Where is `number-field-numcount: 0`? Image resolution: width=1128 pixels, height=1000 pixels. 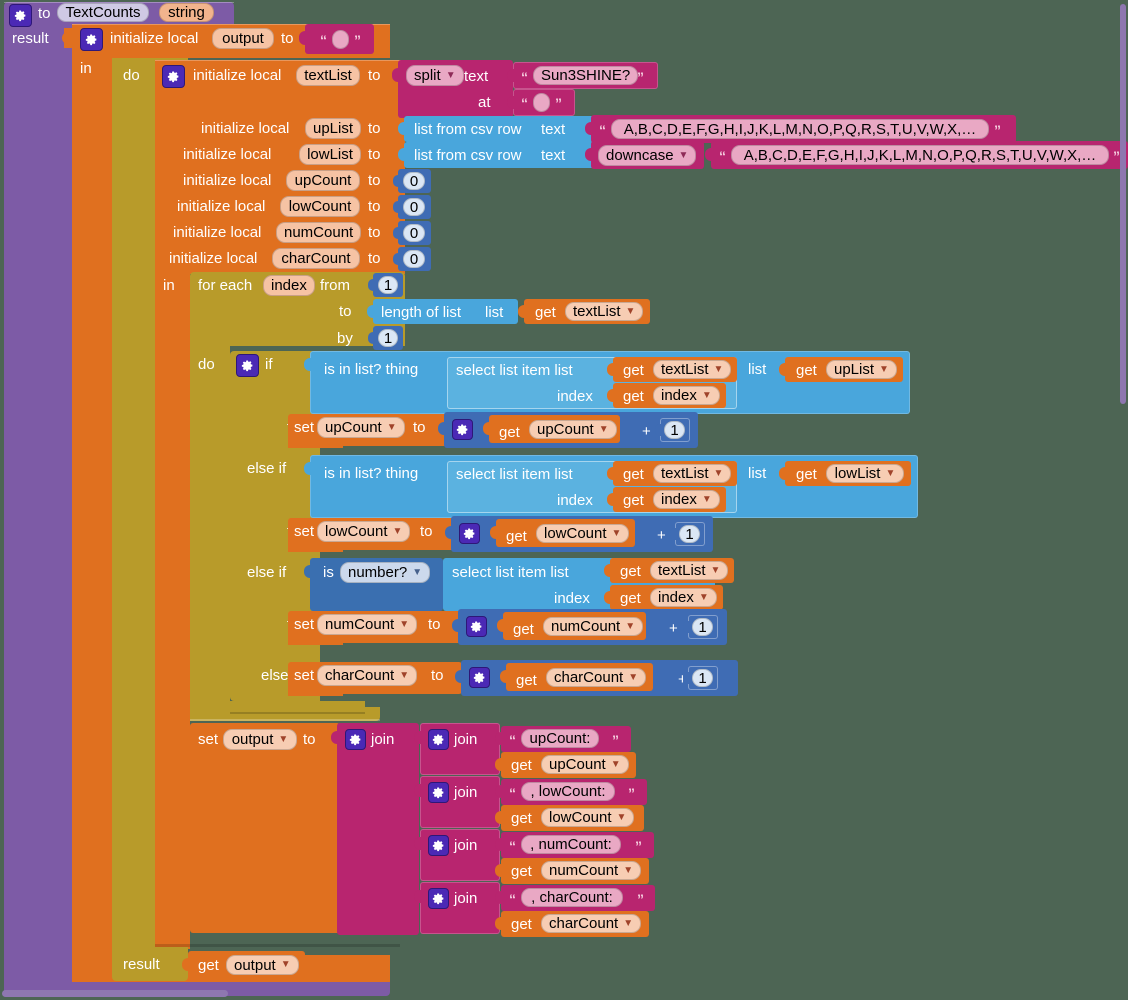
number-field-numcount: 0 is located at coordinates (414, 233).